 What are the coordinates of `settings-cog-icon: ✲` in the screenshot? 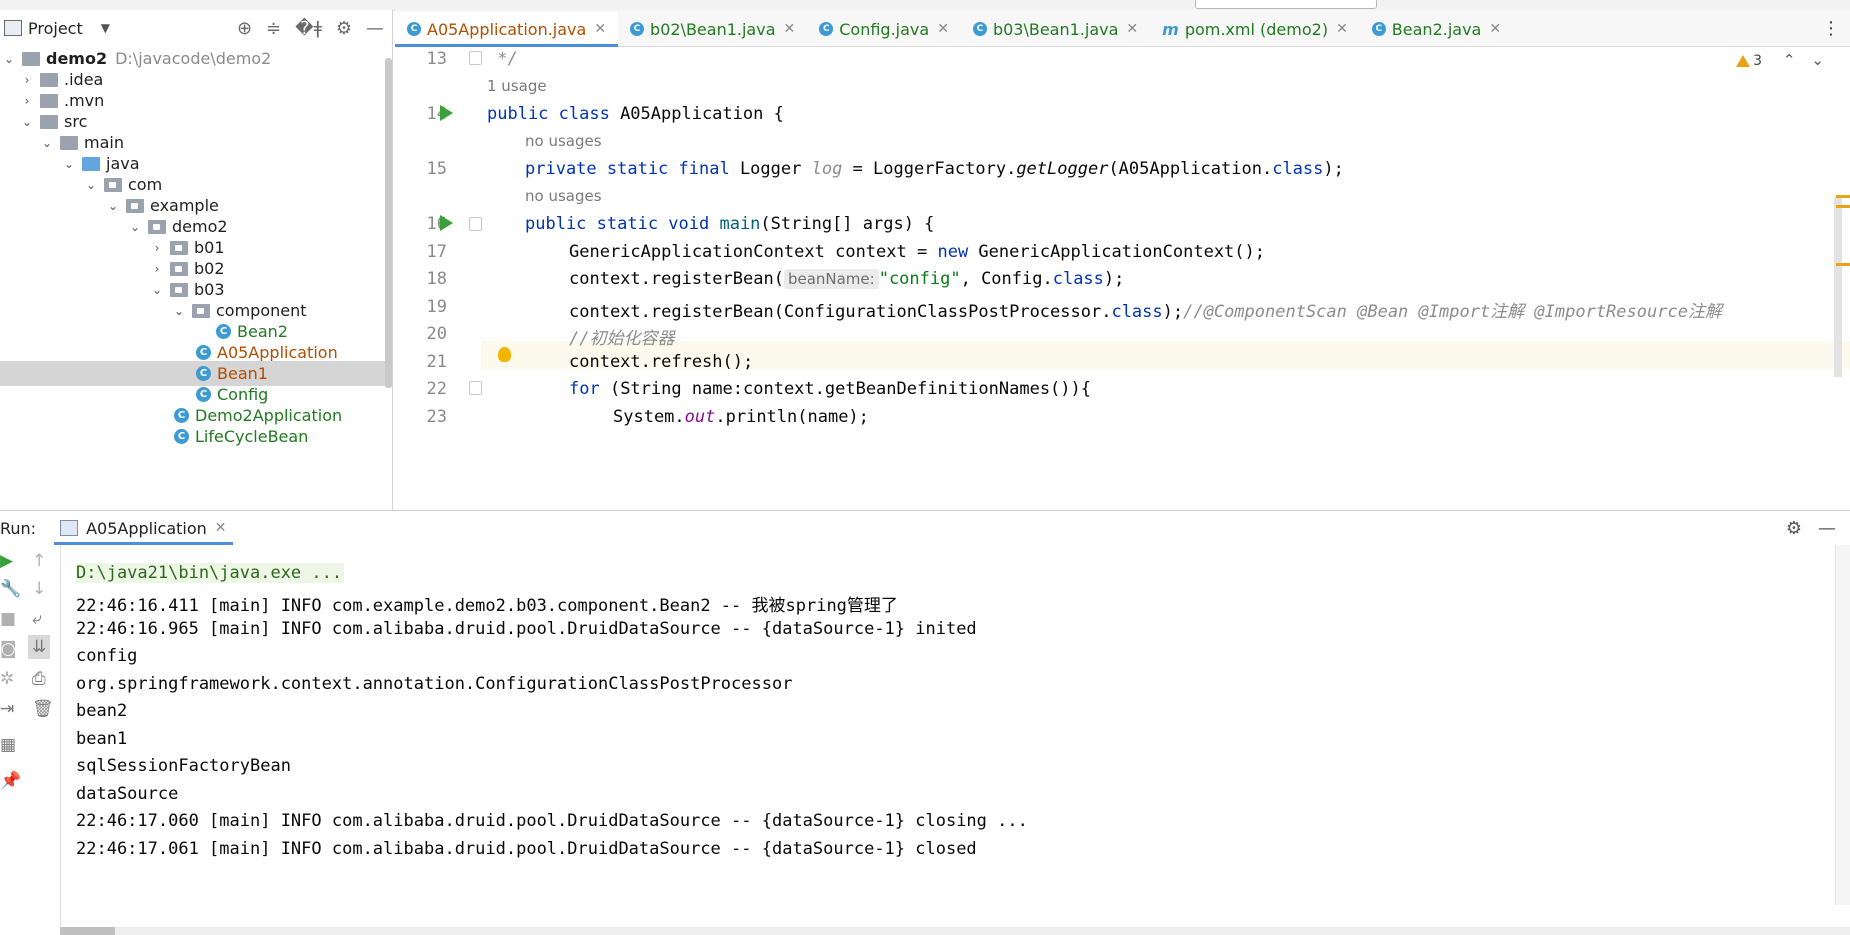 It's located at (7, 679).